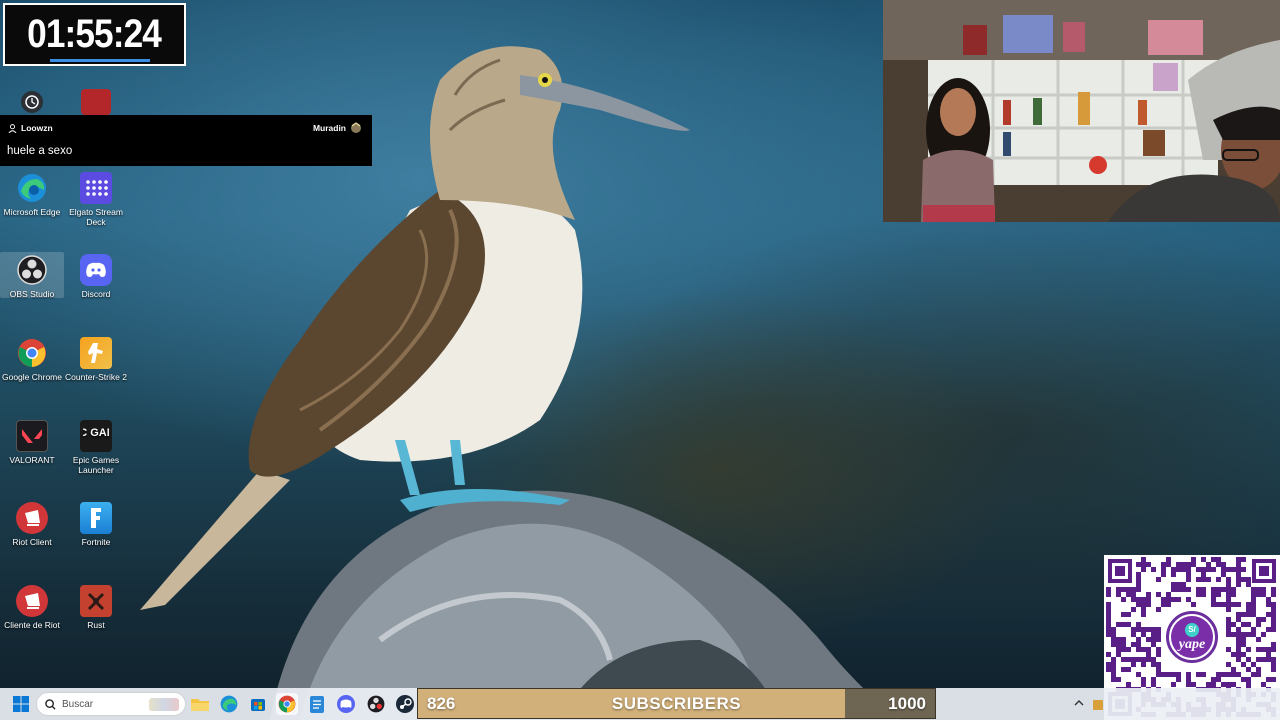 This screenshot has width=1280, height=720. I want to click on icon-label: Counter-Strike 2, so click(96, 377).